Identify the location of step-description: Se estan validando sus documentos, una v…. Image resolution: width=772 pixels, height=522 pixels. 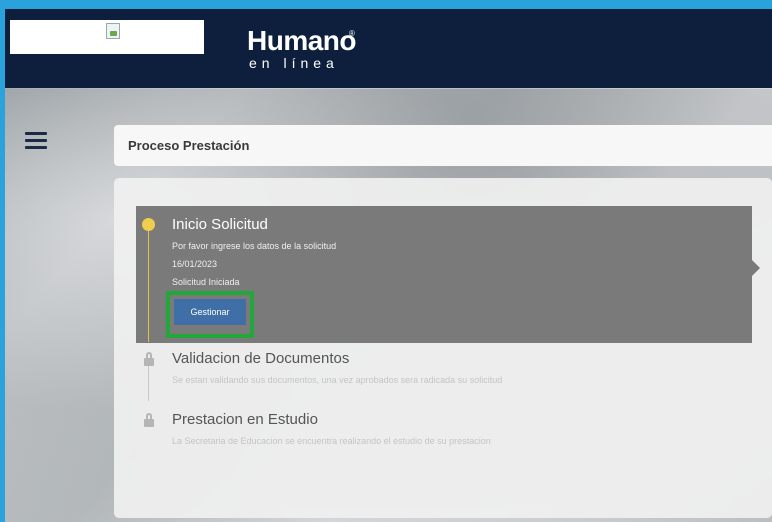
(337, 380).